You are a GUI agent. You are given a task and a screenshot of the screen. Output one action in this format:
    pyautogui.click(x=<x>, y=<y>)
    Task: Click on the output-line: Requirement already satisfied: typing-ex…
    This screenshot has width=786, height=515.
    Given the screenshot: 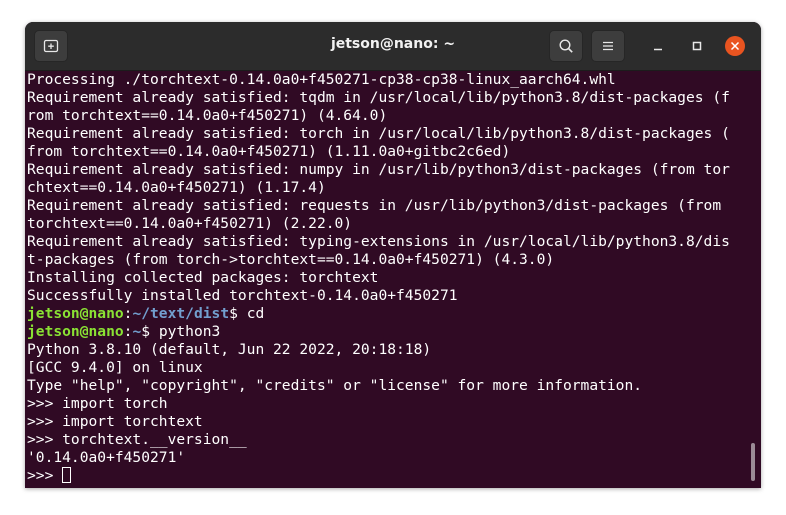 What is the action you would take?
    pyautogui.click(x=378, y=241)
    